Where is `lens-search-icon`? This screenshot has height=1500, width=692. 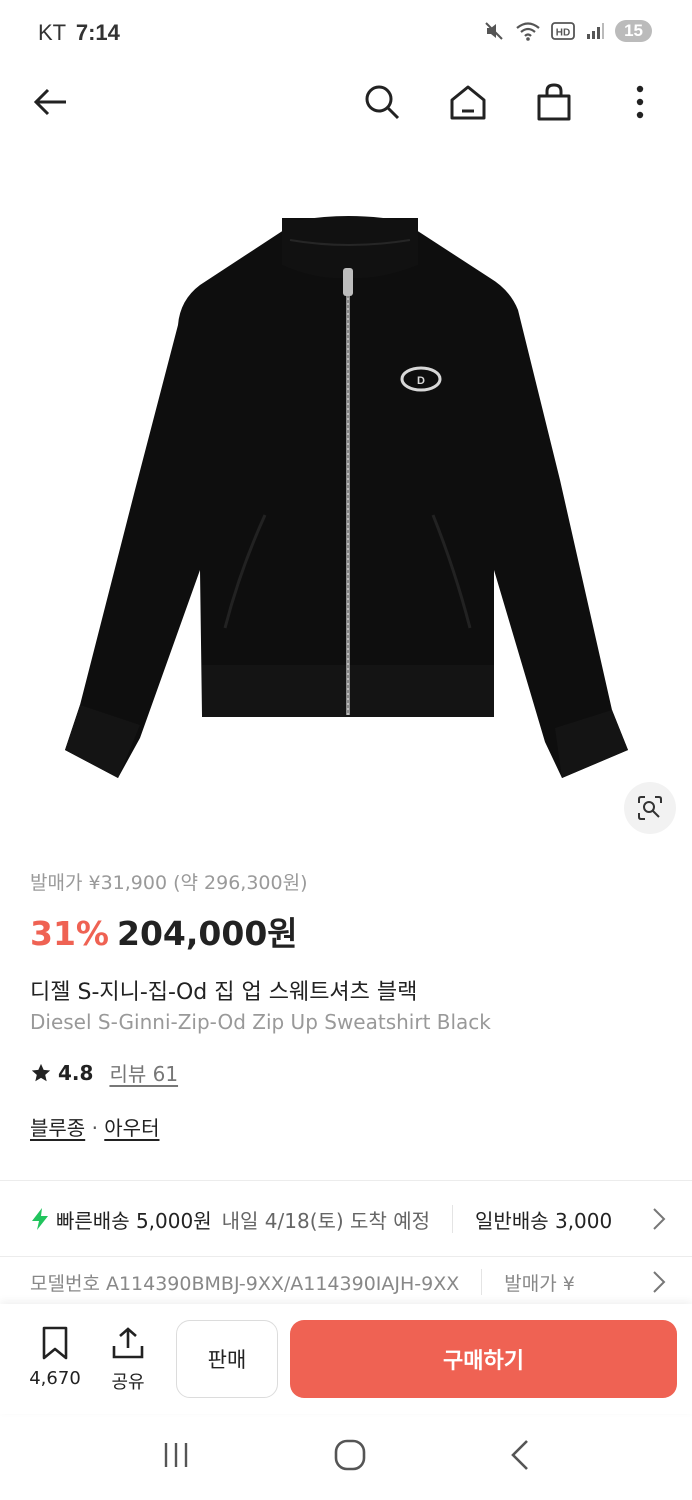
lens-search-icon is located at coordinates (650, 808).